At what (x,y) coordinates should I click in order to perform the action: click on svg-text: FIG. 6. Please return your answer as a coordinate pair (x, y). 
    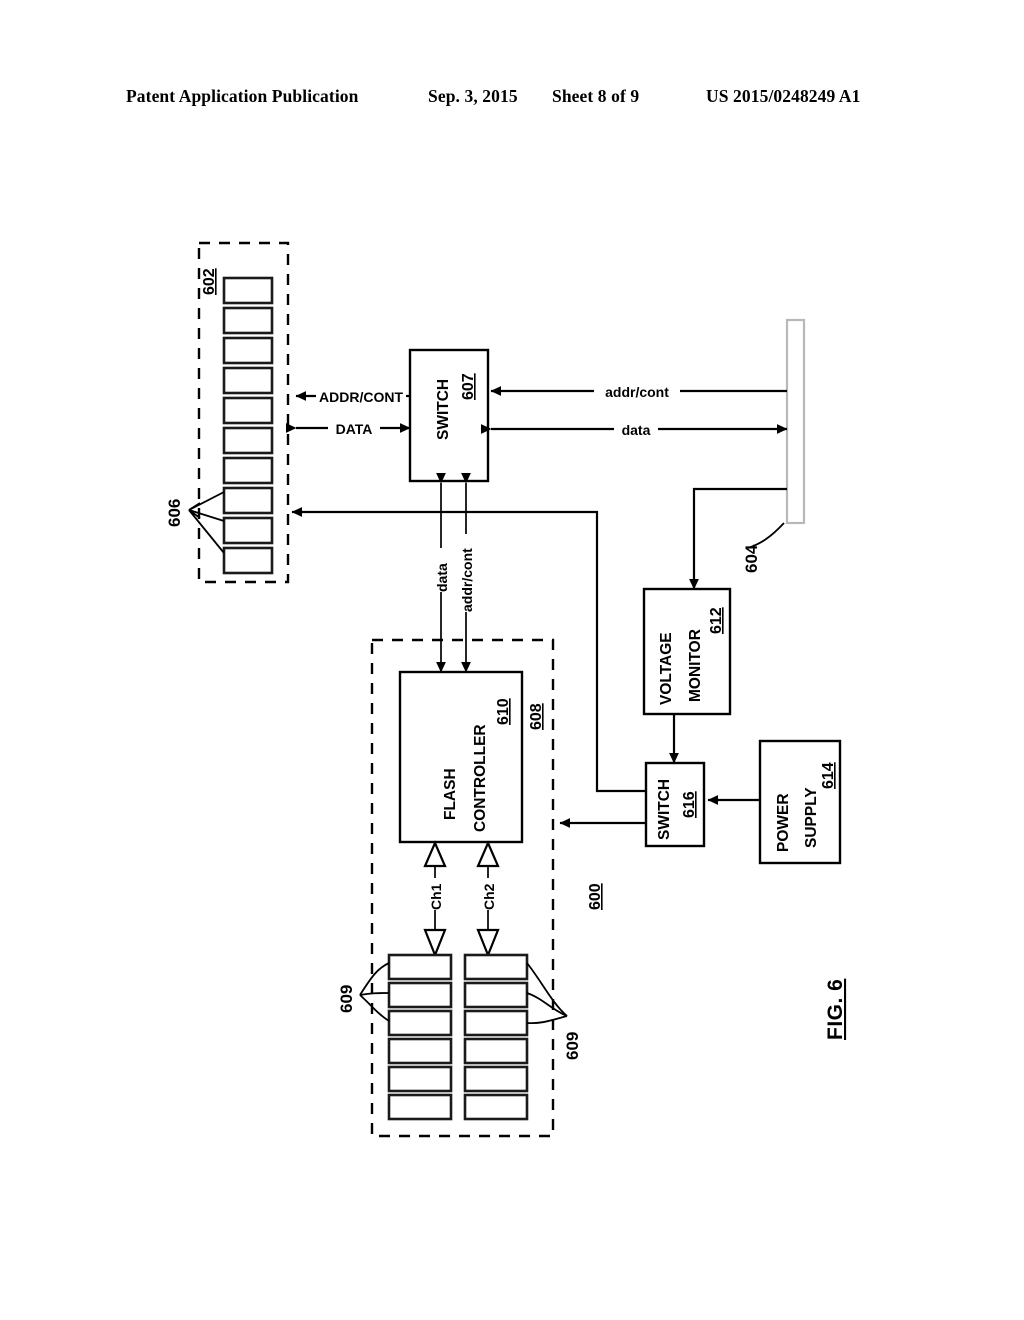
    Looking at the image, I should click on (835, 1009).